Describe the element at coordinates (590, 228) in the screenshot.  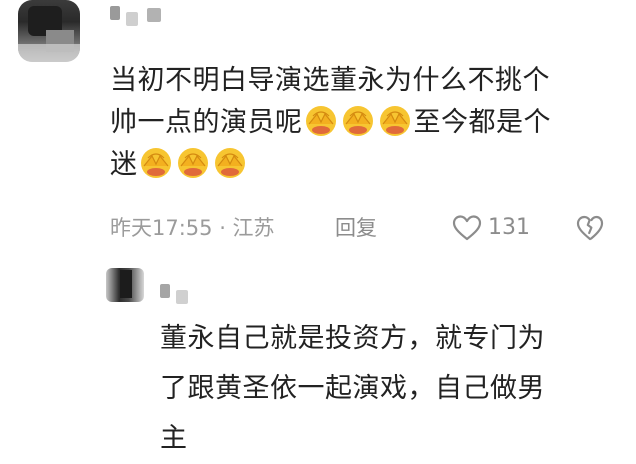
I see `broken-heart-icon` at that location.